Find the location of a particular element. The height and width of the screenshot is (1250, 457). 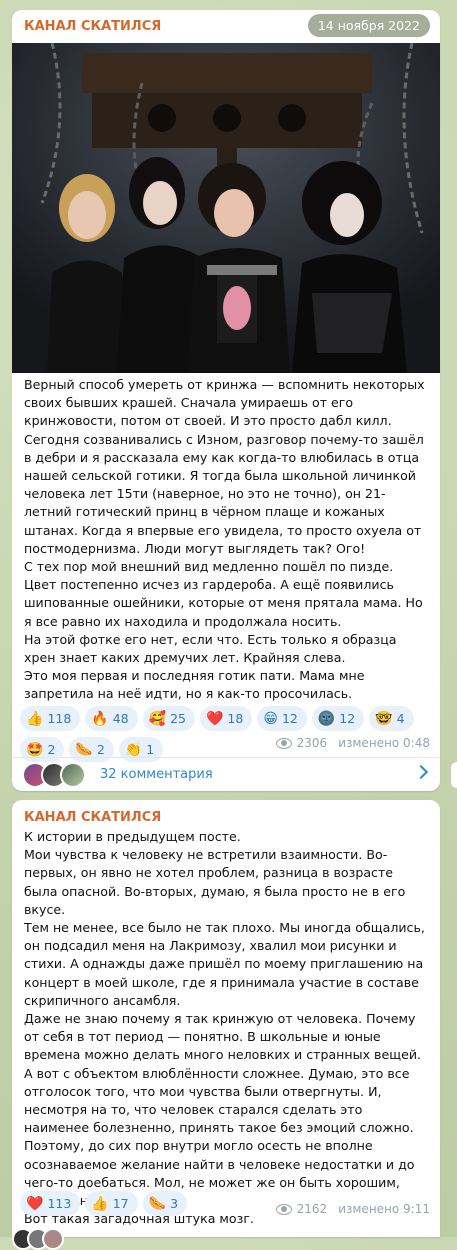

nerd-face-icon: 🤓 is located at coordinates (384, 718).